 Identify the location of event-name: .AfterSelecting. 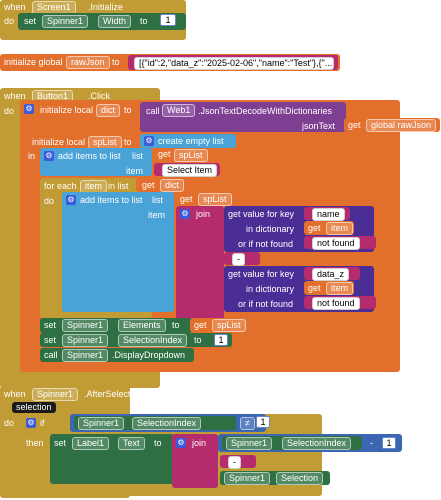
(113, 394).